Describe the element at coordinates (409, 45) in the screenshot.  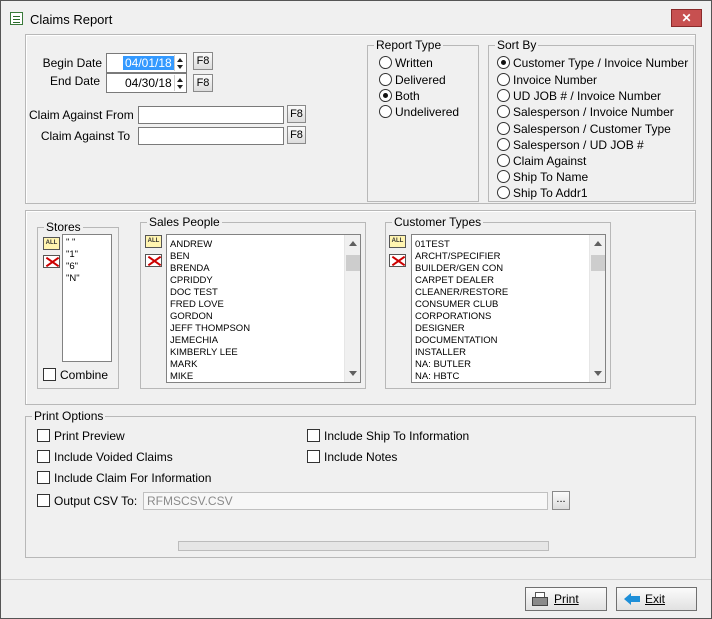
I see `report-type-legend: Report Type` at that location.